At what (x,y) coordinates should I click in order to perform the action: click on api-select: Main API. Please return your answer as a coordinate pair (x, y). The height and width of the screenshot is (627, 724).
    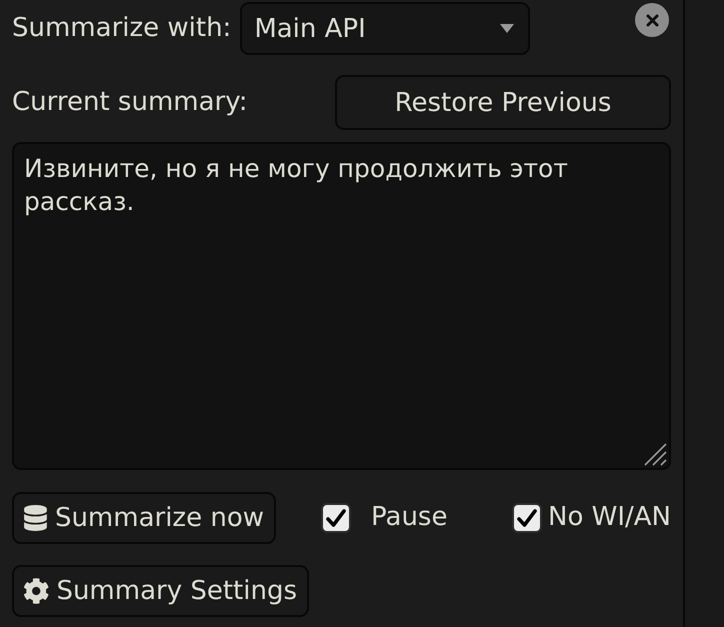
    Looking at the image, I should click on (385, 28).